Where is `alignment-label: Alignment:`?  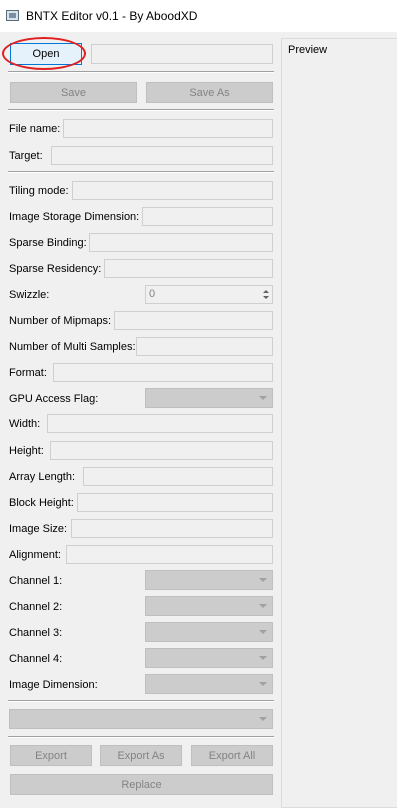 alignment-label: Alignment: is located at coordinates (35, 555).